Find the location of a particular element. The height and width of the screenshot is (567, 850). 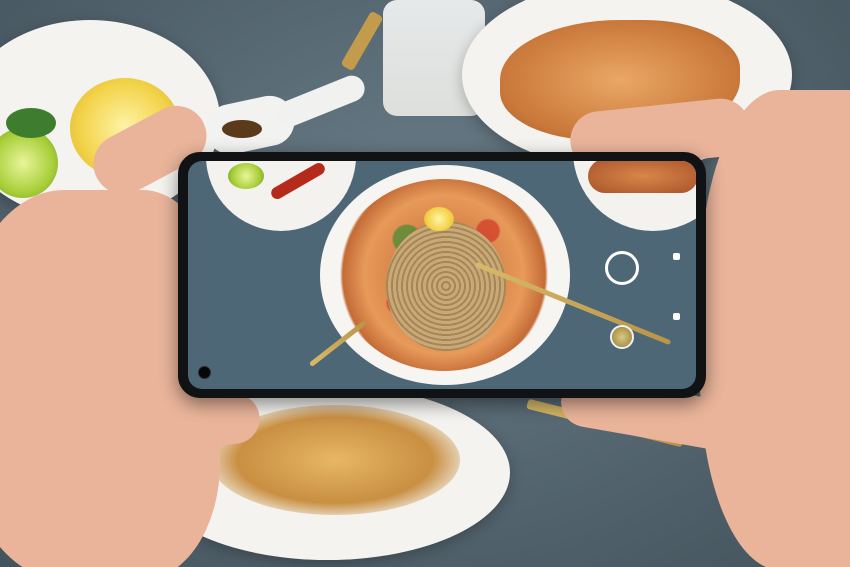

preview-lime-slice is located at coordinates (246, 176).